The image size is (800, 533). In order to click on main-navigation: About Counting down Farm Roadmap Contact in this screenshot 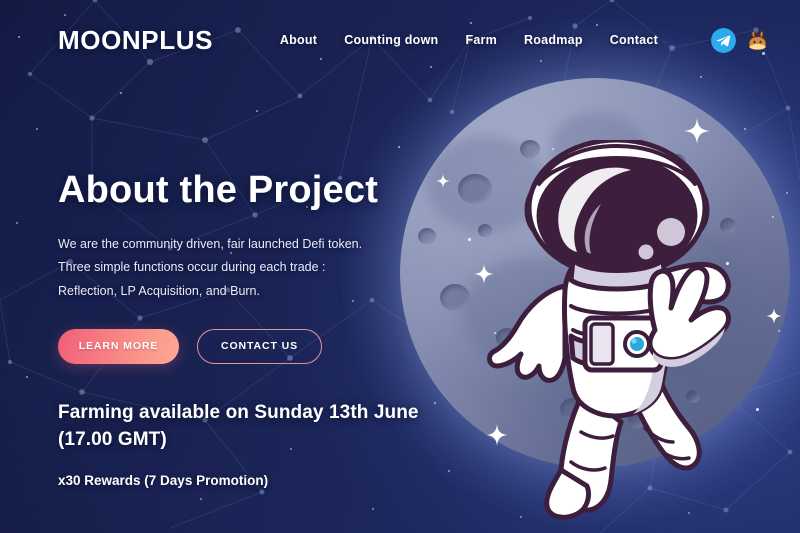, I will do `click(525, 40)`.